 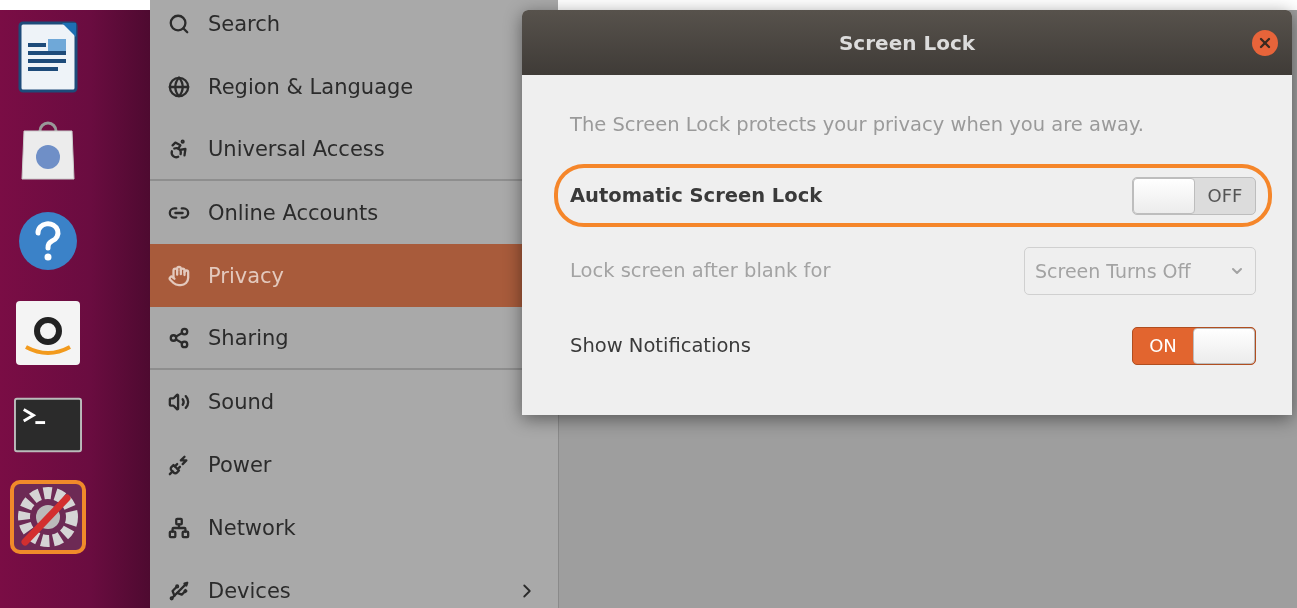 I want to click on sidebar-item: Online Accounts, so click(x=354, y=212).